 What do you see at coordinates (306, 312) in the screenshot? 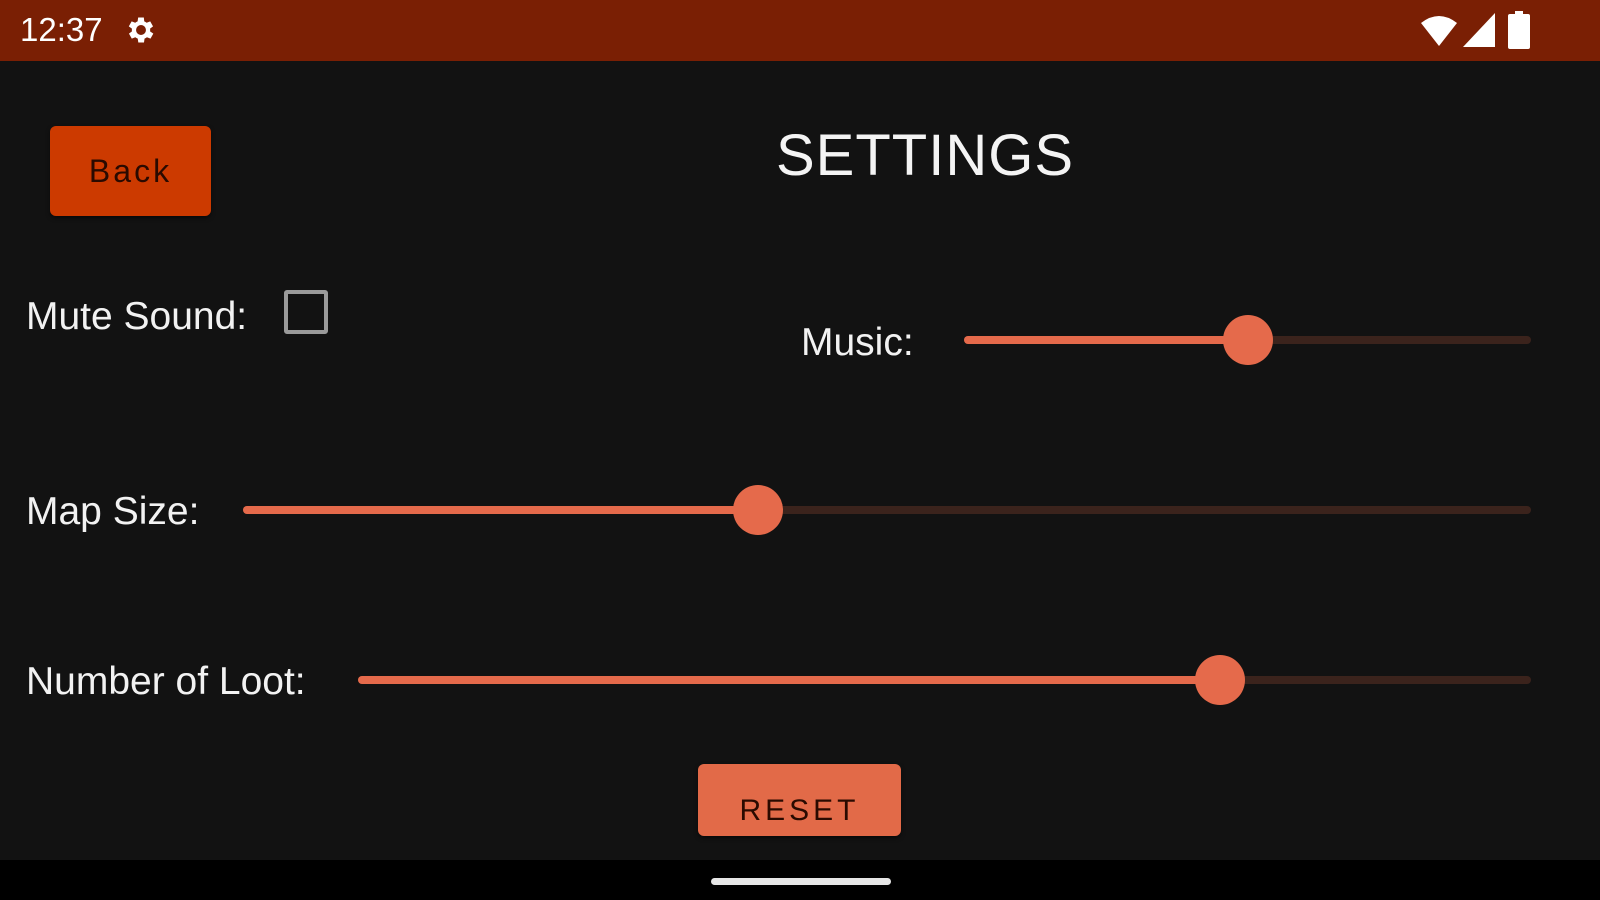
I see `mute-sound-checkbox` at bounding box center [306, 312].